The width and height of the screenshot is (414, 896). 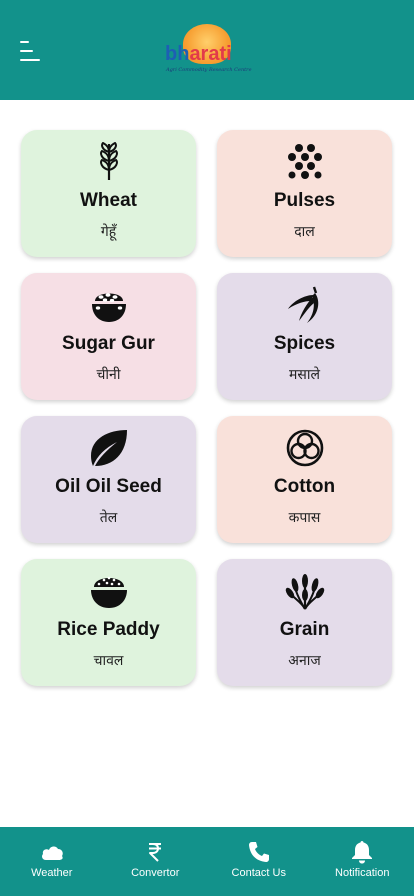 What do you see at coordinates (304, 343) in the screenshot?
I see `card-title: Spices` at bounding box center [304, 343].